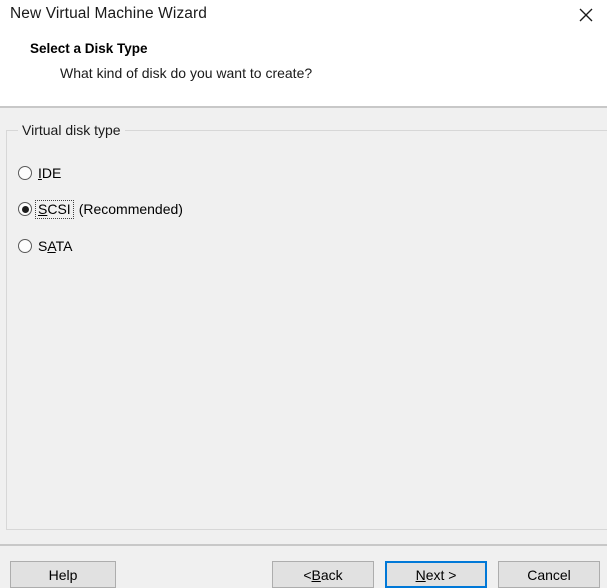 Image resolution: width=607 pixels, height=588 pixels. What do you see at coordinates (303, 107) in the screenshot?
I see `header-separator` at bounding box center [303, 107].